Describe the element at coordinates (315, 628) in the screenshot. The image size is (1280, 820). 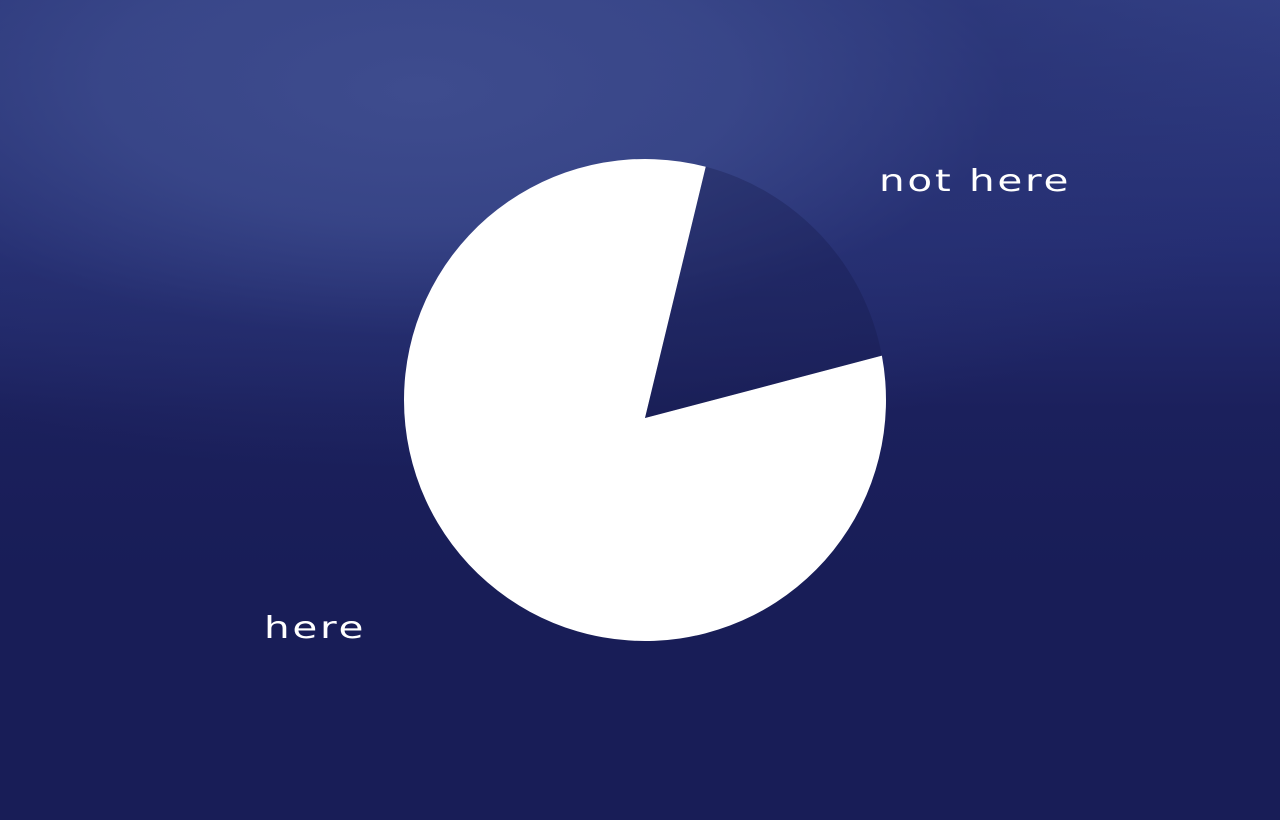
I see `slice-label-here: here` at that location.